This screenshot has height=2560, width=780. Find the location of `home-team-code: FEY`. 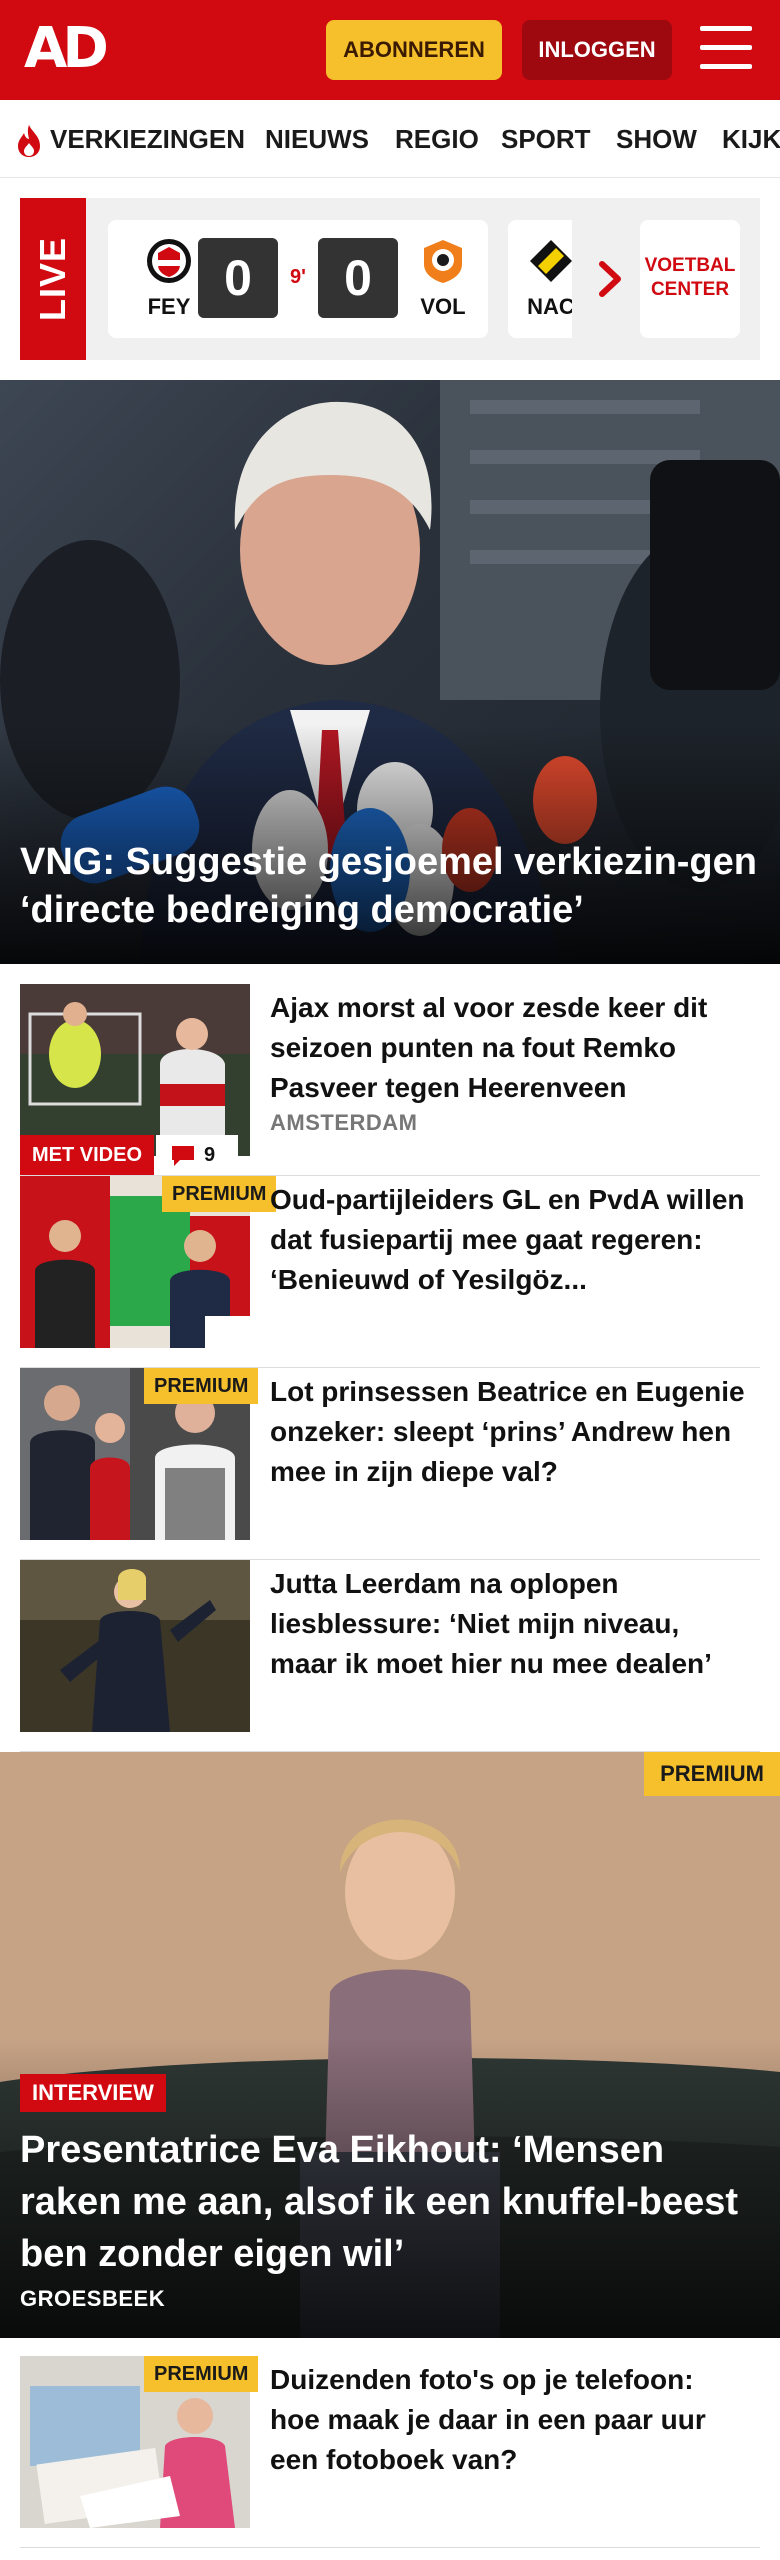

home-team-code: FEY is located at coordinates (169, 306).